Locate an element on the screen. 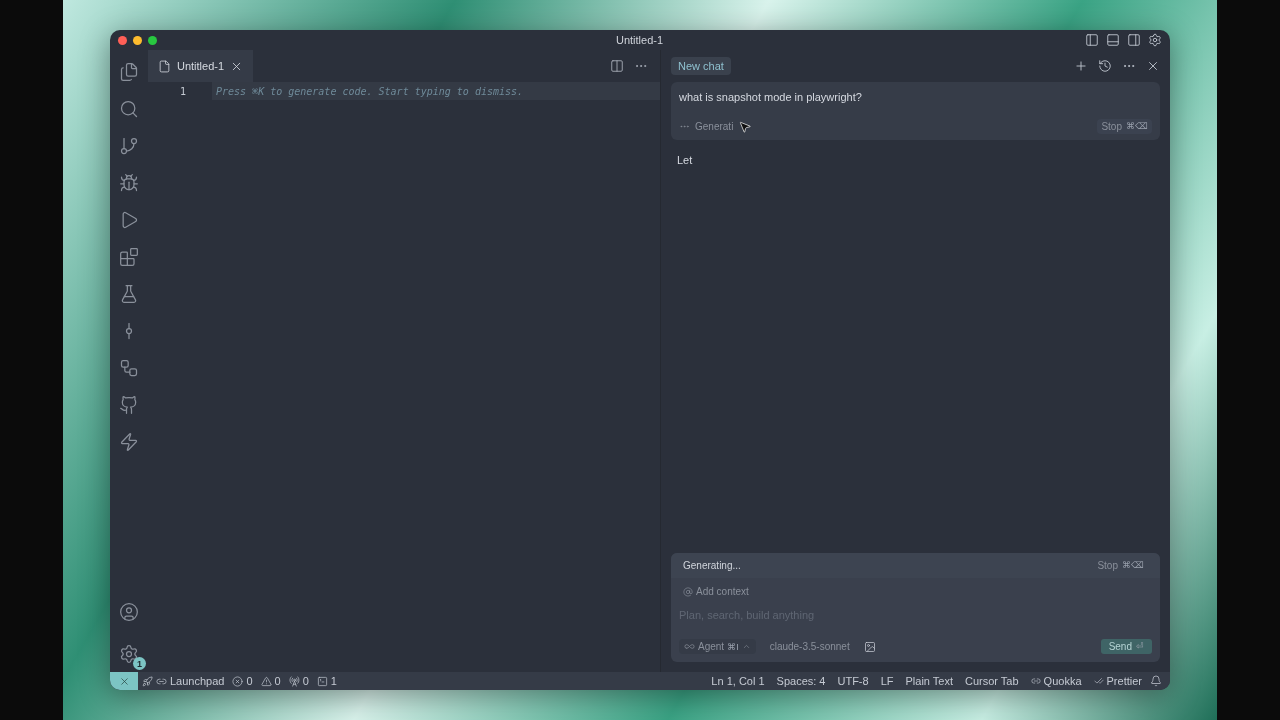  account-icon is located at coordinates (129, 612).